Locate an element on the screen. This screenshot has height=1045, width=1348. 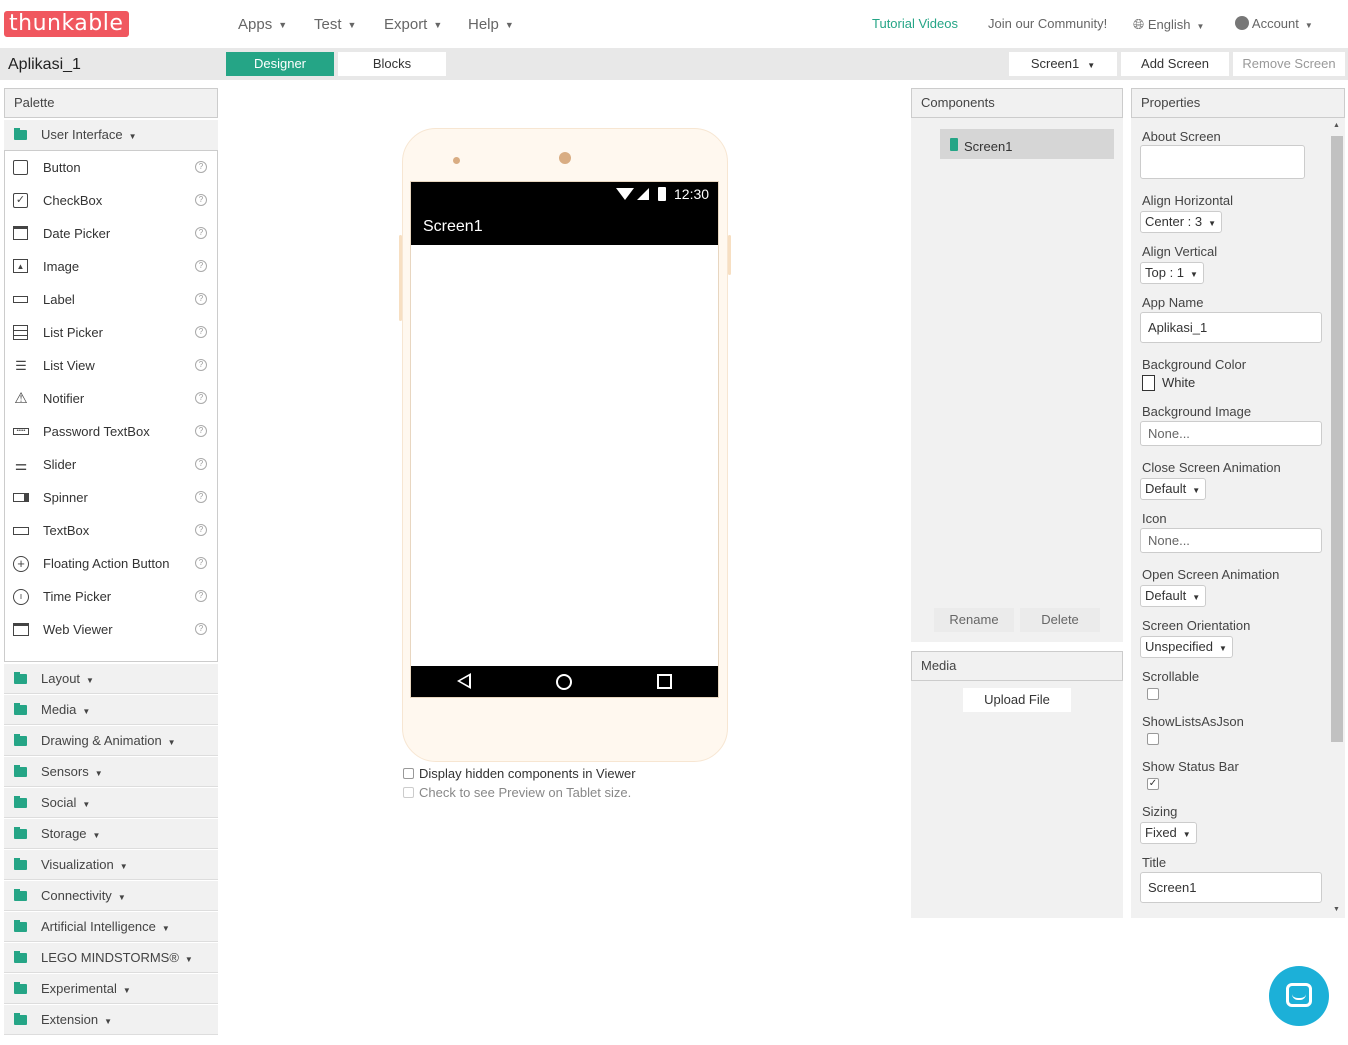
category-user-interface: User Interface ▼ is located at coordinates (111, 135).